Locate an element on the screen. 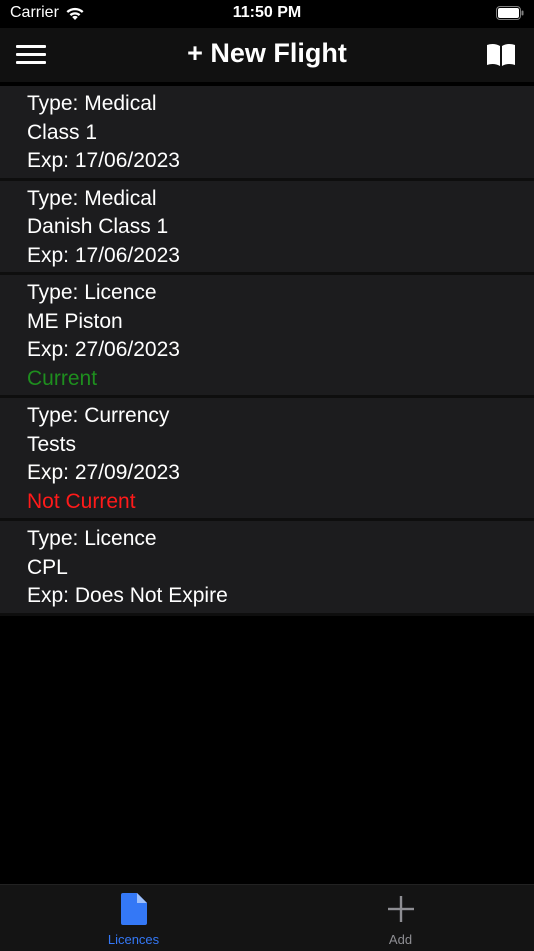 This screenshot has width=534, height=951. tab-bar: Licences Add is located at coordinates (267, 917).